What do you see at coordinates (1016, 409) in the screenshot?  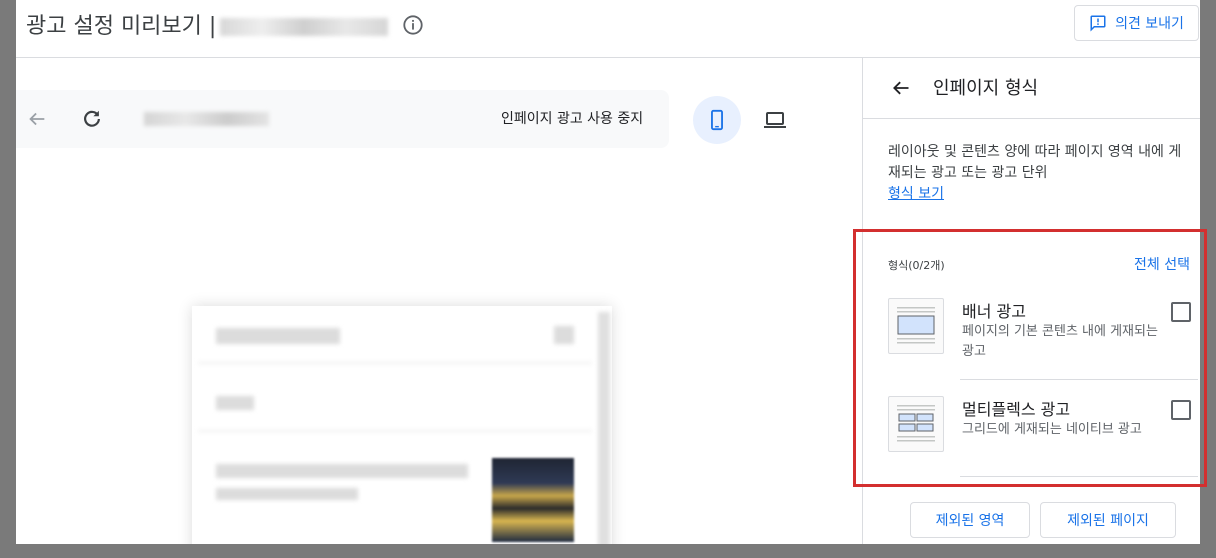 I see `multiplex-ad-name: 멀티플렉스 광고` at bounding box center [1016, 409].